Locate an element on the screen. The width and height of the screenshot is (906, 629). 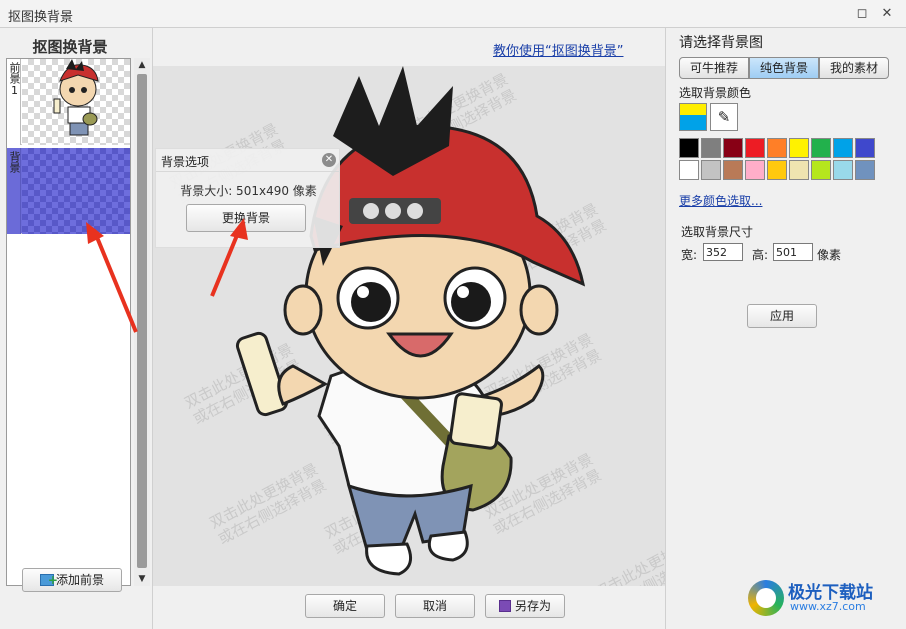
current-color is located at coordinates (693, 117).